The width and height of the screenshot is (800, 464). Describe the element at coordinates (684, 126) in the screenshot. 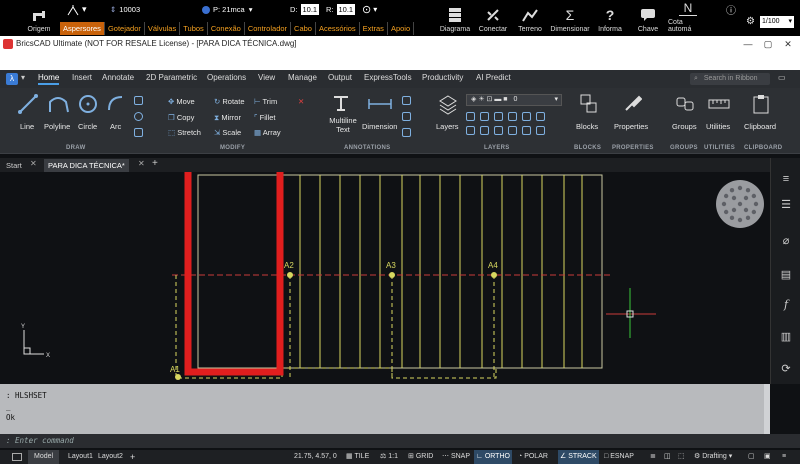

I see `groups-button: Groups` at that location.